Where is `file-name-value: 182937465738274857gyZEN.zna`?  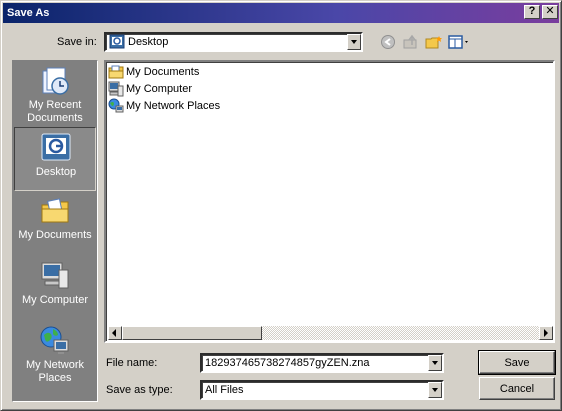
file-name-value: 182937465738274857gyZEN.zna is located at coordinates (287, 363).